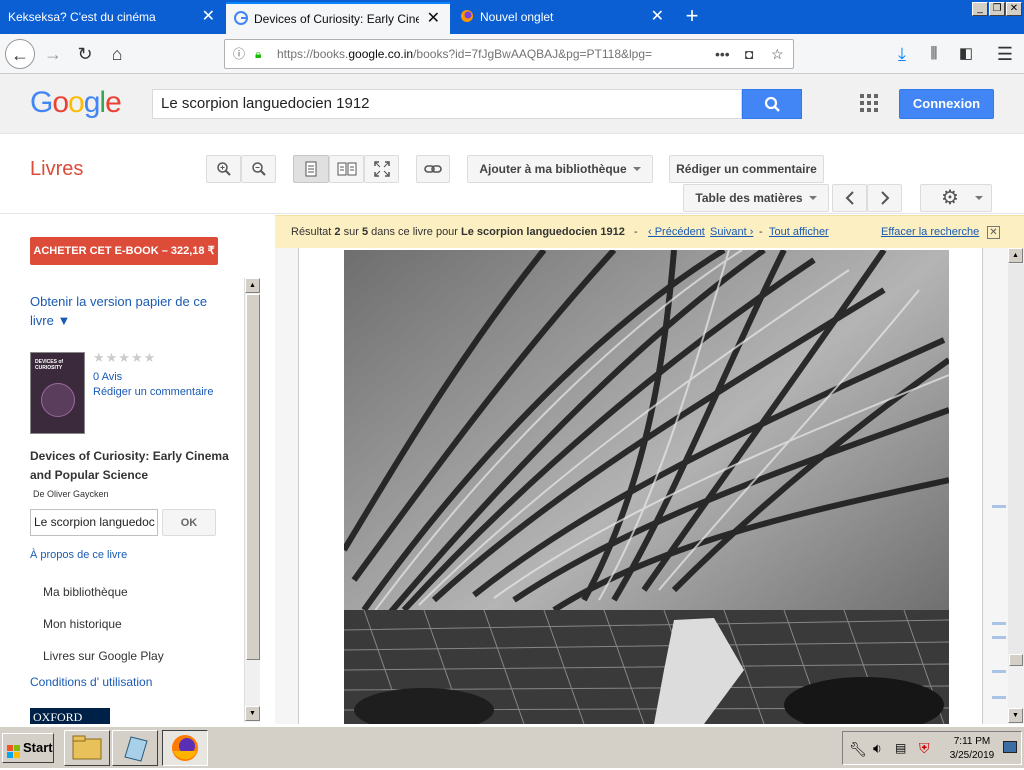 This screenshot has height=770, width=1024. What do you see at coordinates (1010, 747) in the screenshot?
I see `show-desktop-icon` at bounding box center [1010, 747].